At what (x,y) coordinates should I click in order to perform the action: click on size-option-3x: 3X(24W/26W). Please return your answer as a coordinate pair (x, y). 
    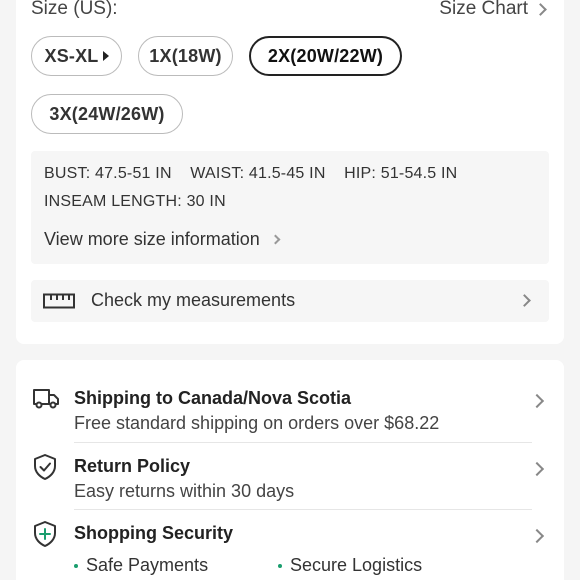
    Looking at the image, I should click on (107, 114).